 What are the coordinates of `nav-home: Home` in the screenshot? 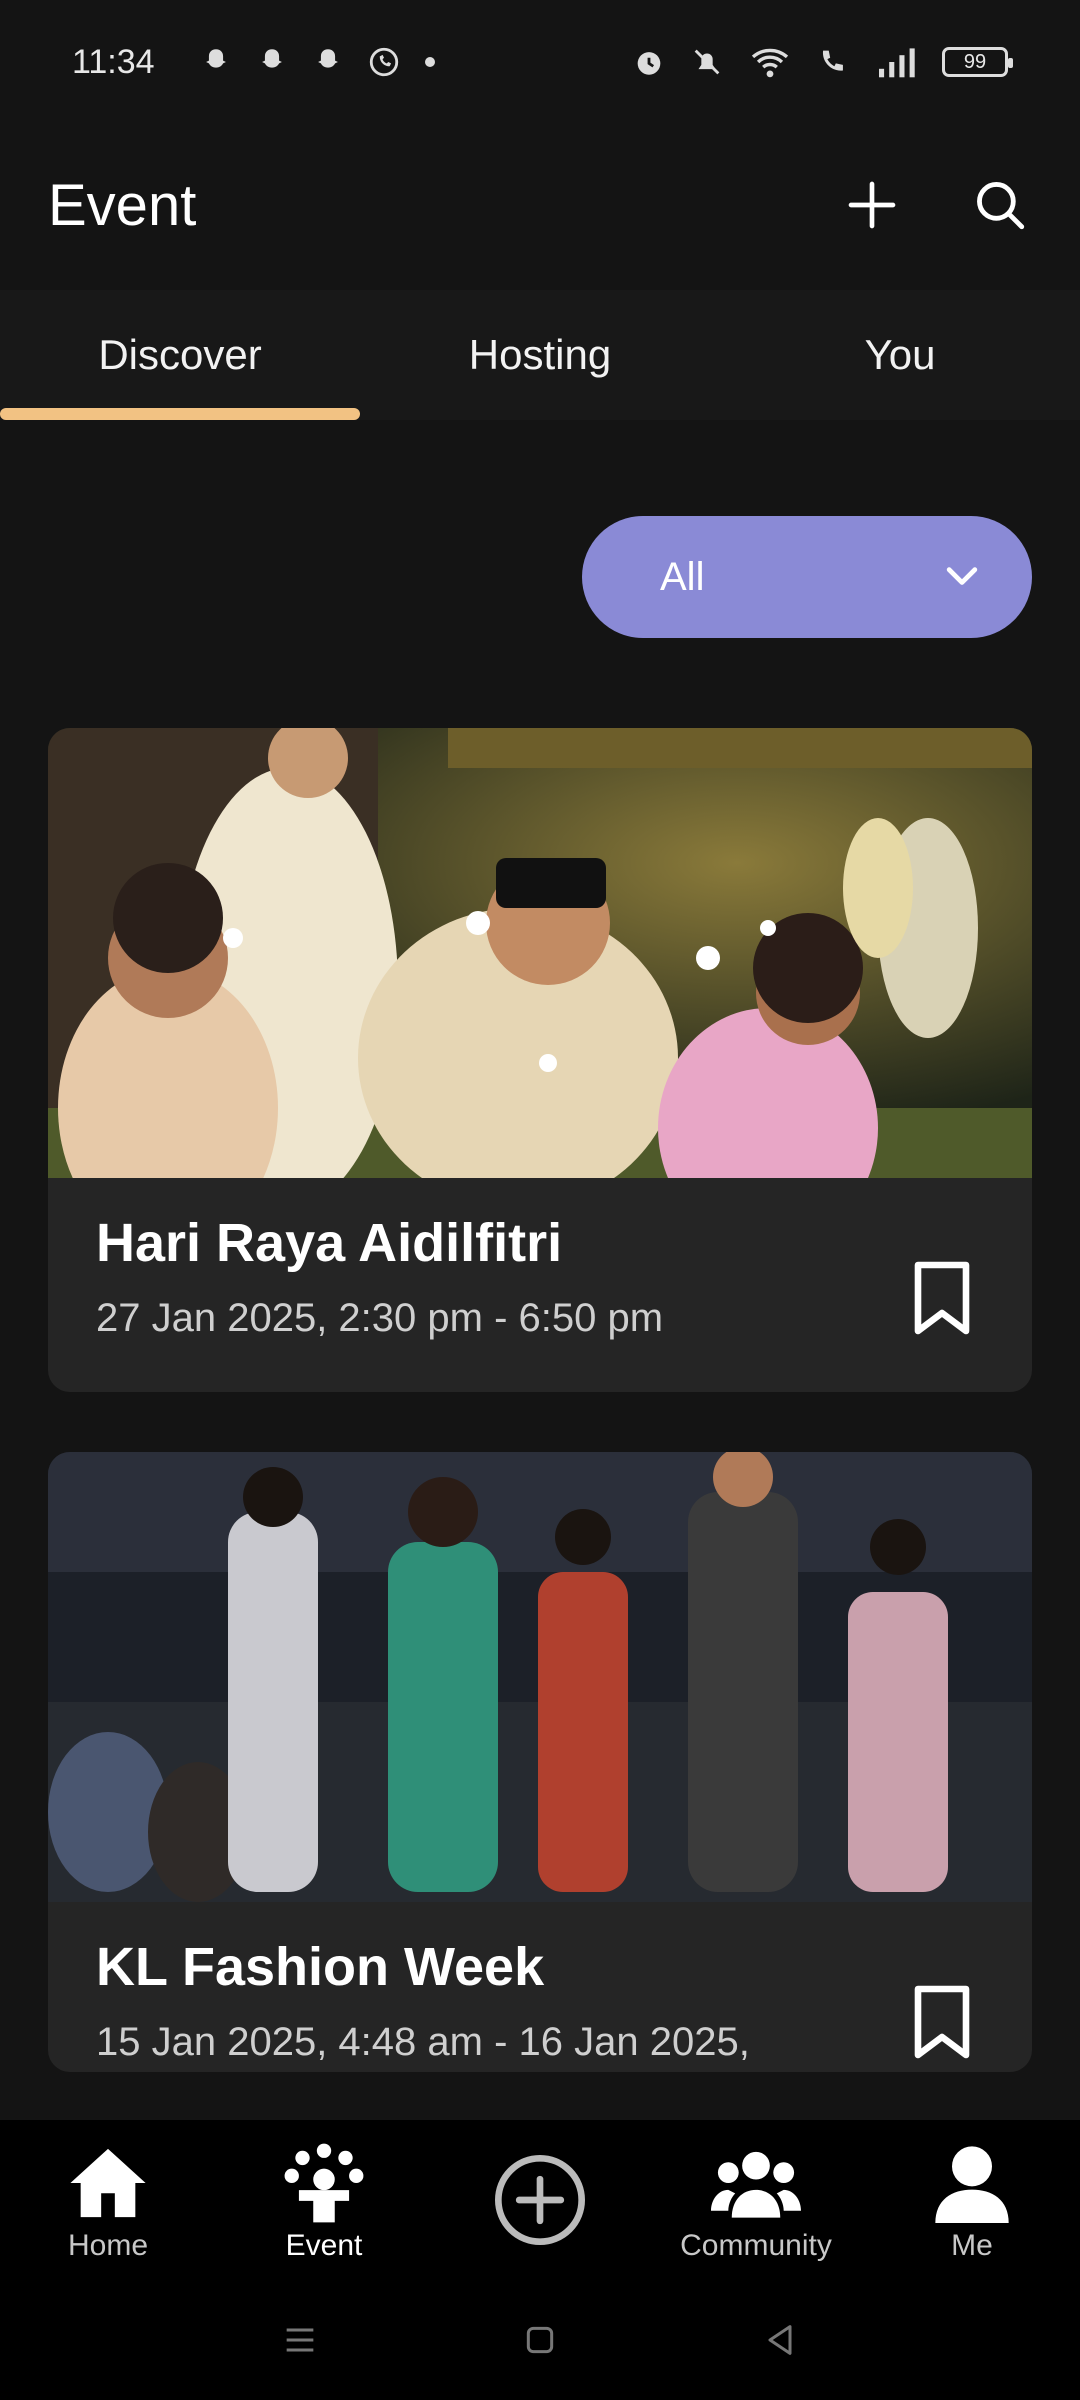 It's located at (108, 2200).